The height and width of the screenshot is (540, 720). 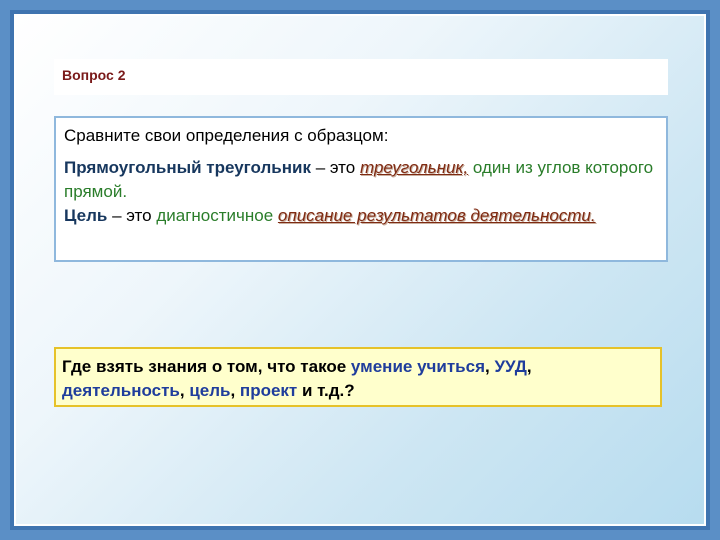 What do you see at coordinates (210, 390) in the screenshot?
I see `highlight-term: цель` at bounding box center [210, 390].